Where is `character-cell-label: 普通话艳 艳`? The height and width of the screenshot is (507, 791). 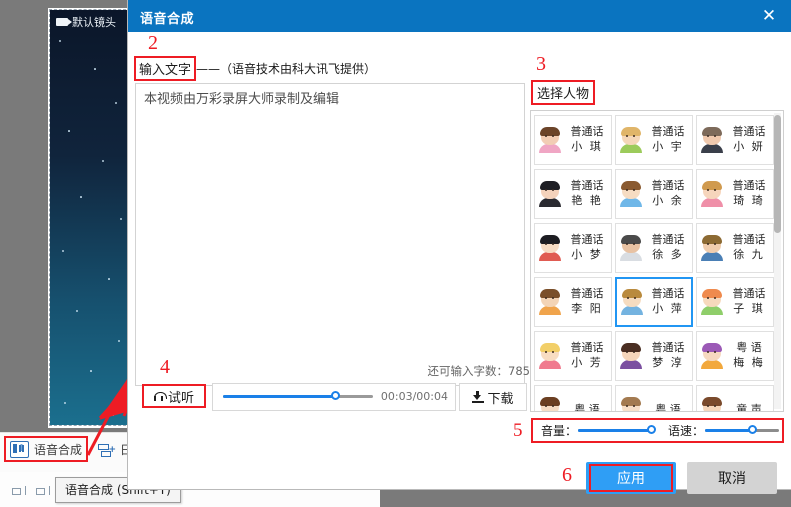
character-cell-label: 普通话艳 艳 is located at coordinates (588, 194).